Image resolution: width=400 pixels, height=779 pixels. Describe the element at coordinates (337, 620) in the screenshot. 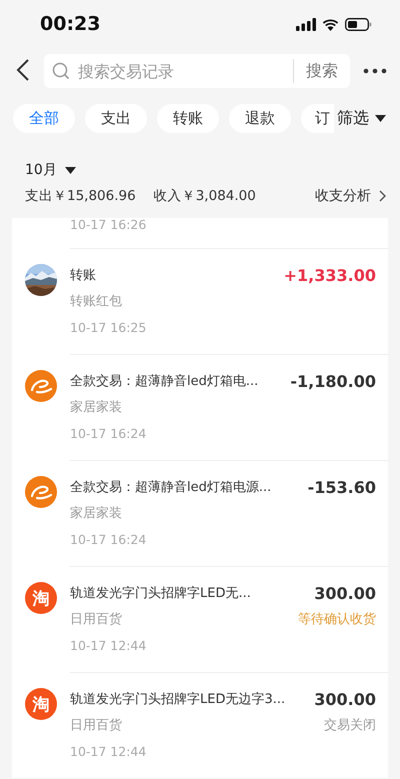

I see `transaction-status: 等待确认收货` at that location.